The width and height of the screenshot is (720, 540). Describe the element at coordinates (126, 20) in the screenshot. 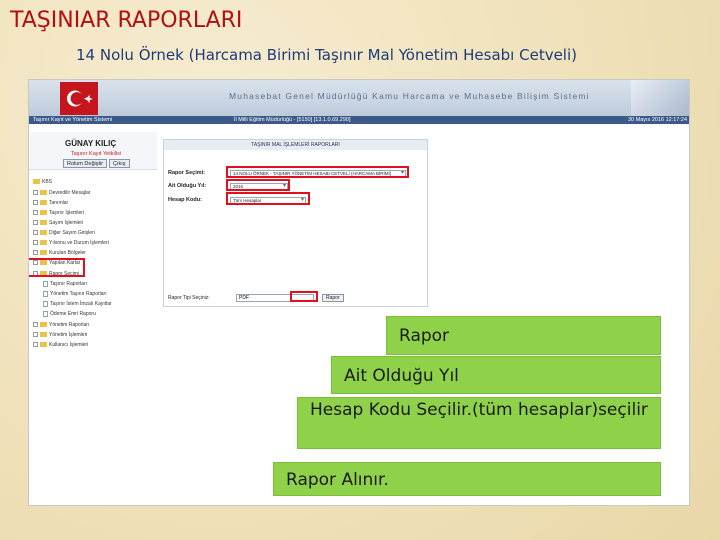

I see `slide-title: TAŞINIAR RAPORLARI` at that location.